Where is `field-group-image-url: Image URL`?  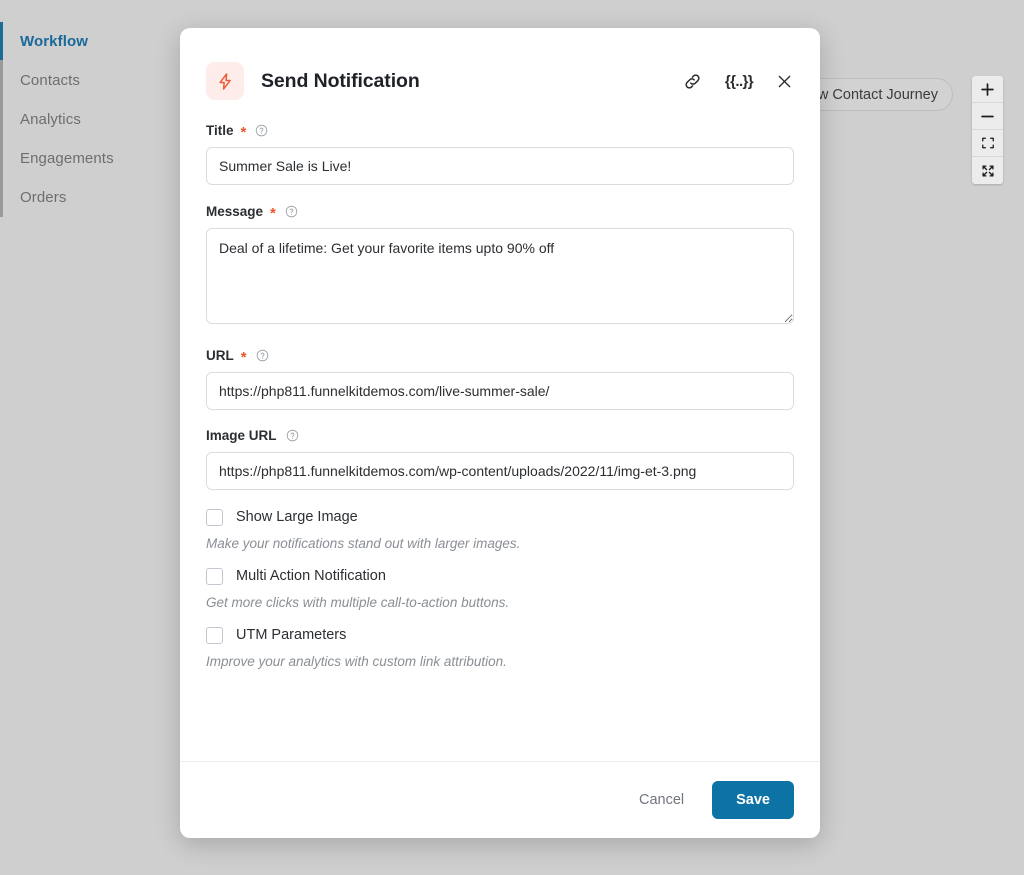 field-group-image-url: Image URL is located at coordinates (500, 459).